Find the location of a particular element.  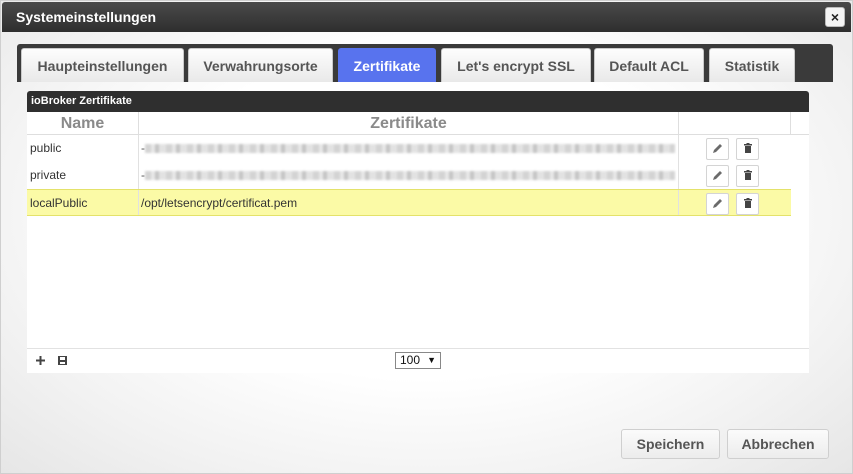

dialog-titlebar: Systemeinstellungen is located at coordinates (426, 17).